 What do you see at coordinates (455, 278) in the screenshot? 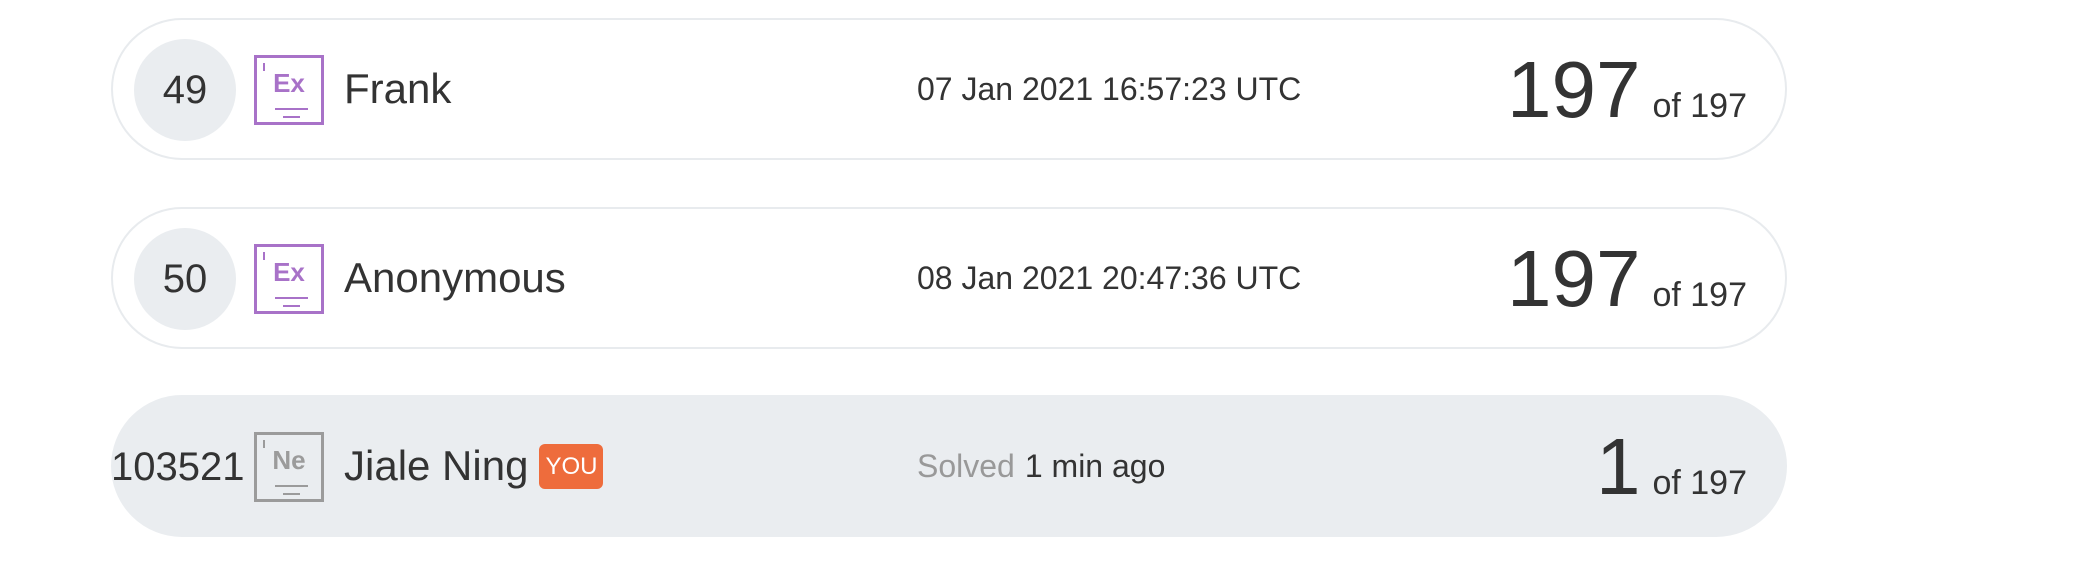
I see `player-name: Anonymous` at bounding box center [455, 278].